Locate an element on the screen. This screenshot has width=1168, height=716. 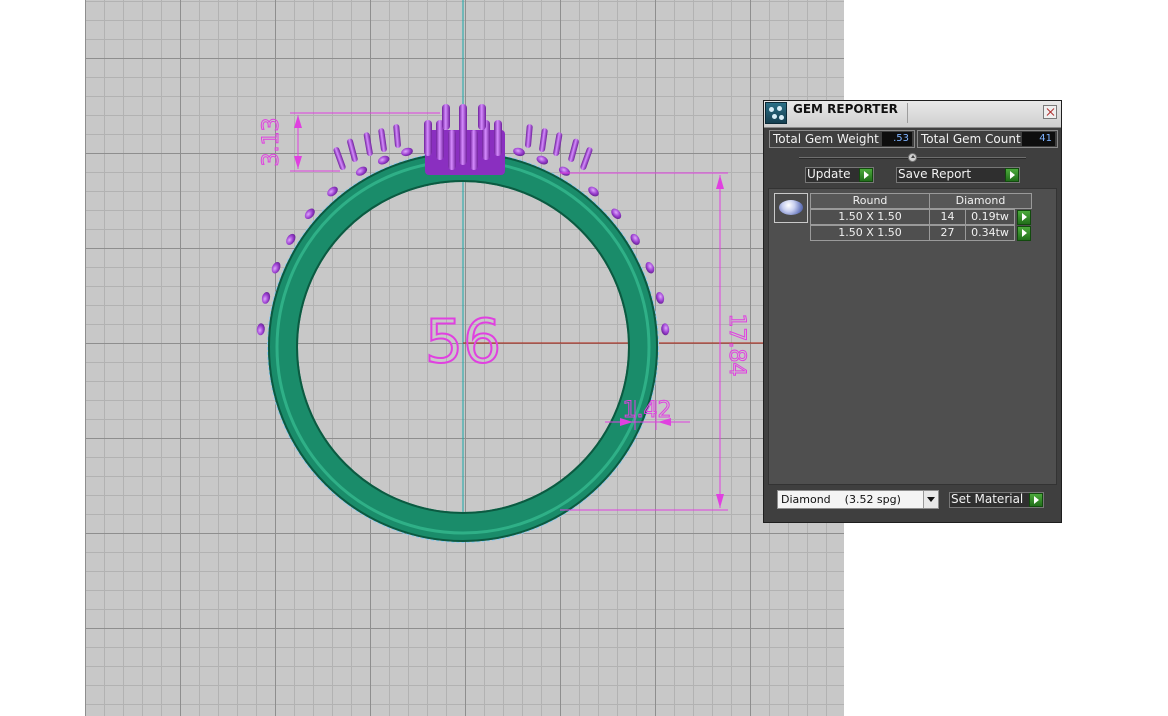
update-button: Update is located at coordinates (839, 175).